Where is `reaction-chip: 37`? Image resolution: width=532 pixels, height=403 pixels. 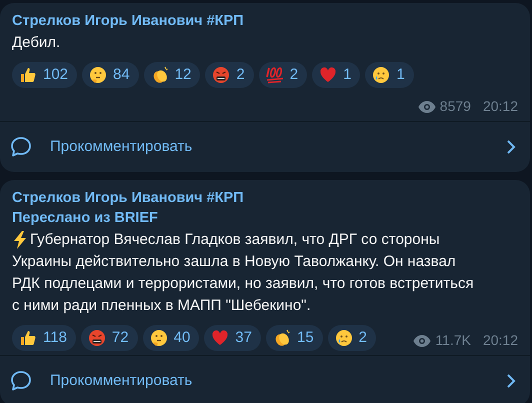
reaction-chip: 37 is located at coordinates (232, 338).